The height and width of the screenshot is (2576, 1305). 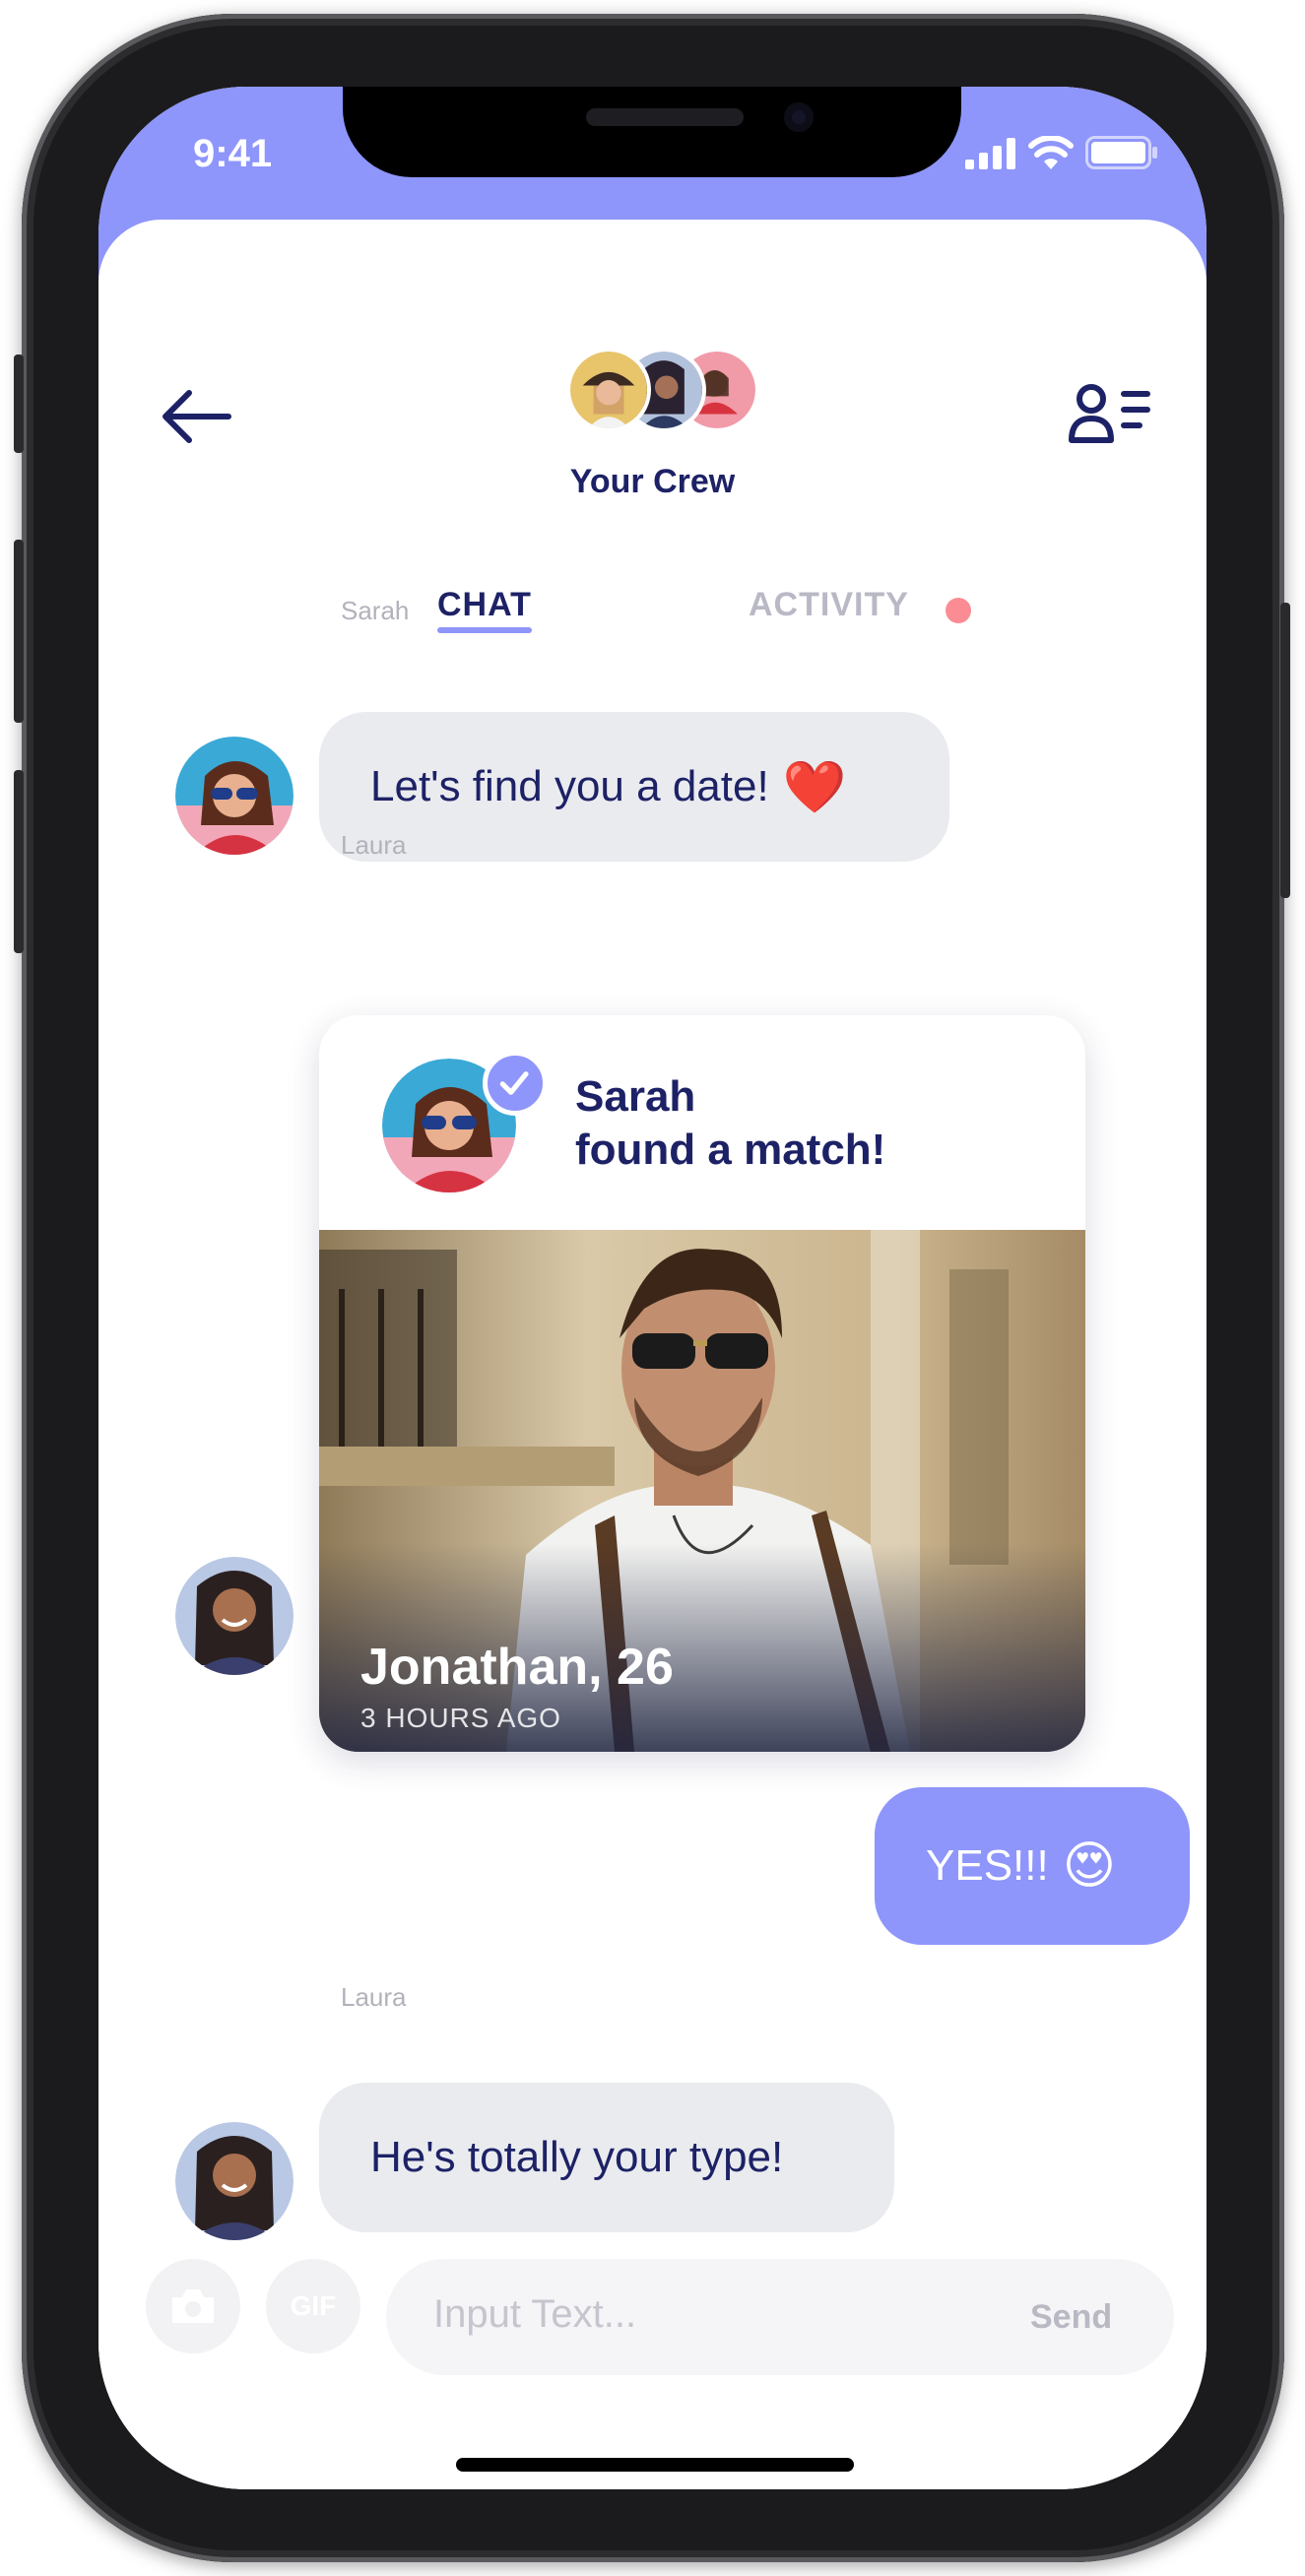 I want to click on wifi-icon, so click(x=1051, y=152).